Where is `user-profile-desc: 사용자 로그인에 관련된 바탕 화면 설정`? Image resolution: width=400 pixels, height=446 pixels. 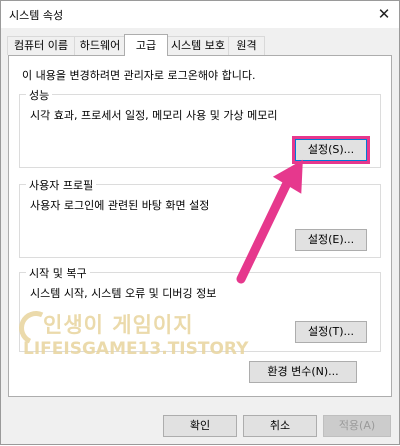
user-profile-desc: 사용자 로그인에 관련된 바탕 화면 설정 is located at coordinates (120, 205).